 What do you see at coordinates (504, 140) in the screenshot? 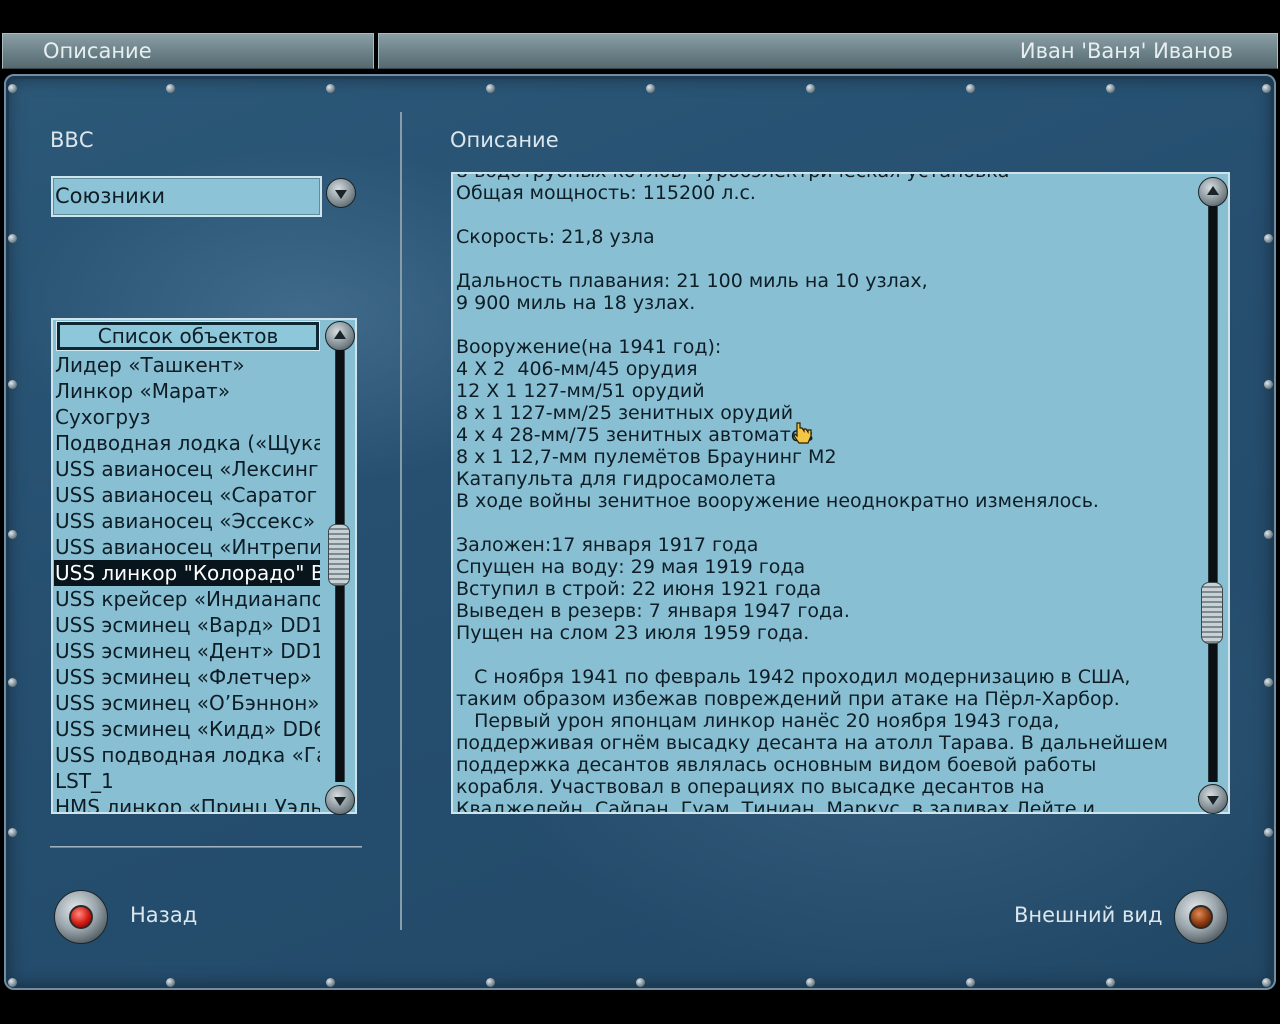
I see `description-heading: Описание` at bounding box center [504, 140].